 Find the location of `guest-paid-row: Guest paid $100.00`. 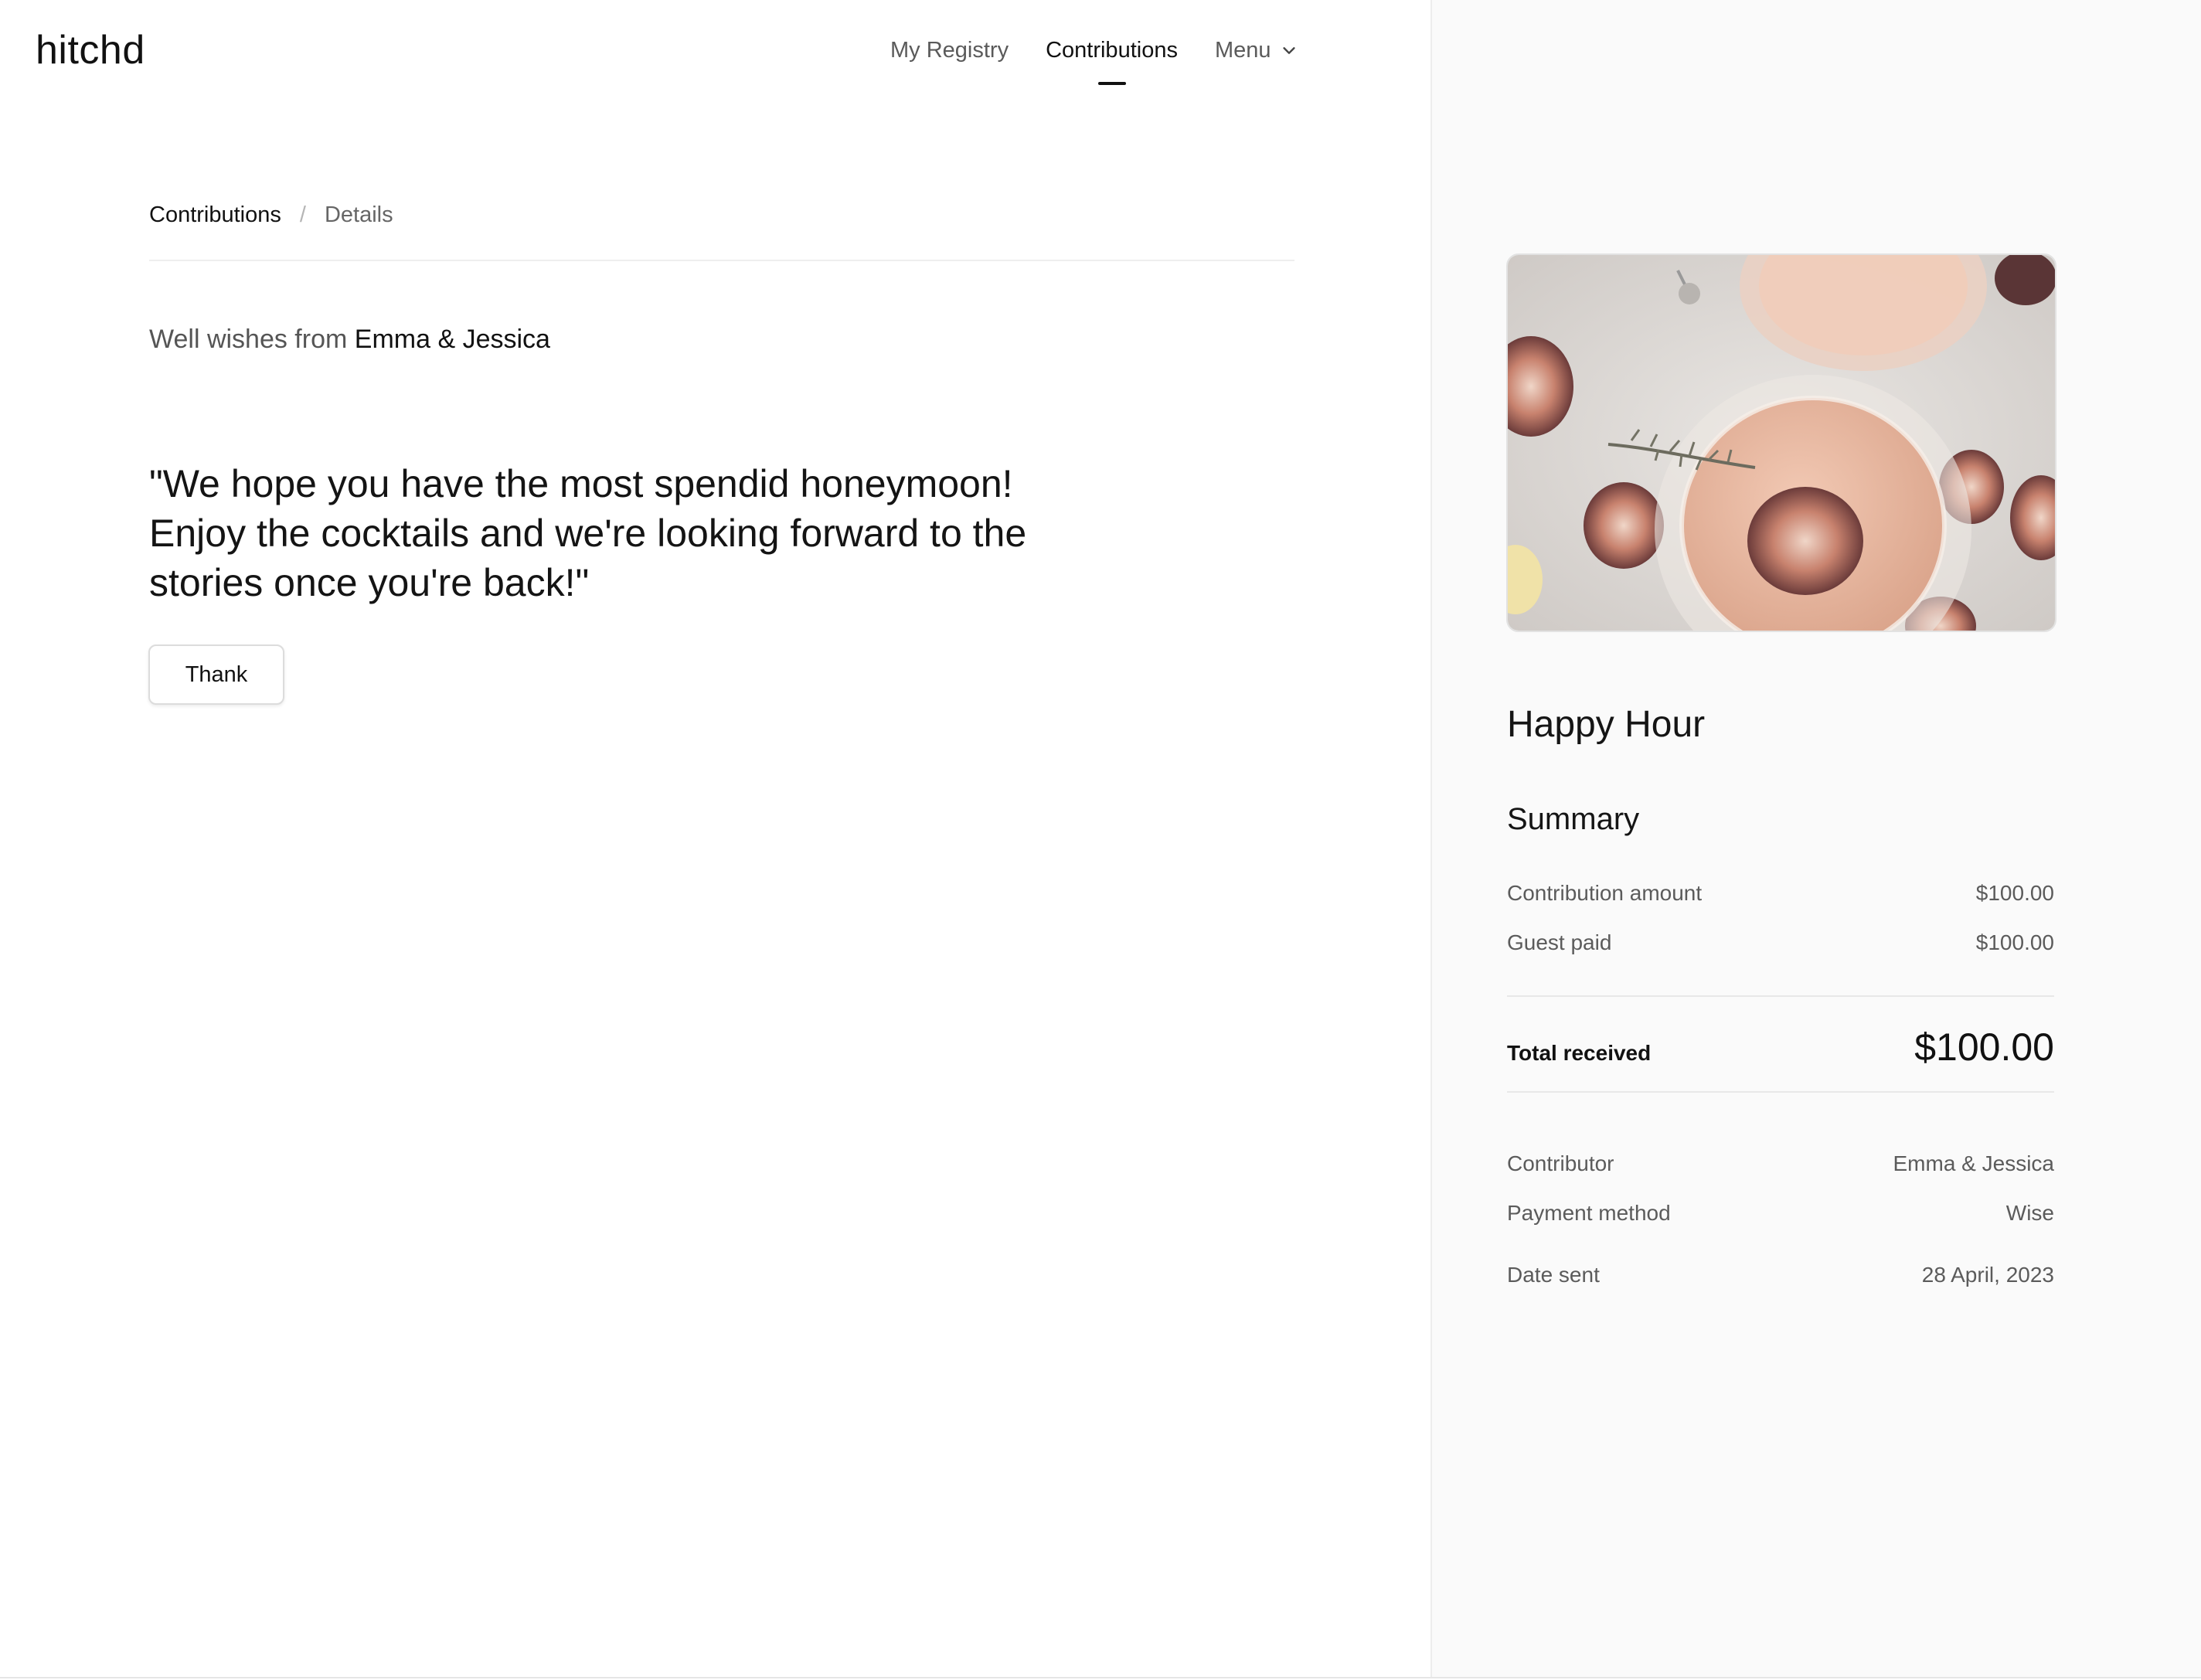

guest-paid-row: Guest paid $100.00 is located at coordinates (1780, 942).